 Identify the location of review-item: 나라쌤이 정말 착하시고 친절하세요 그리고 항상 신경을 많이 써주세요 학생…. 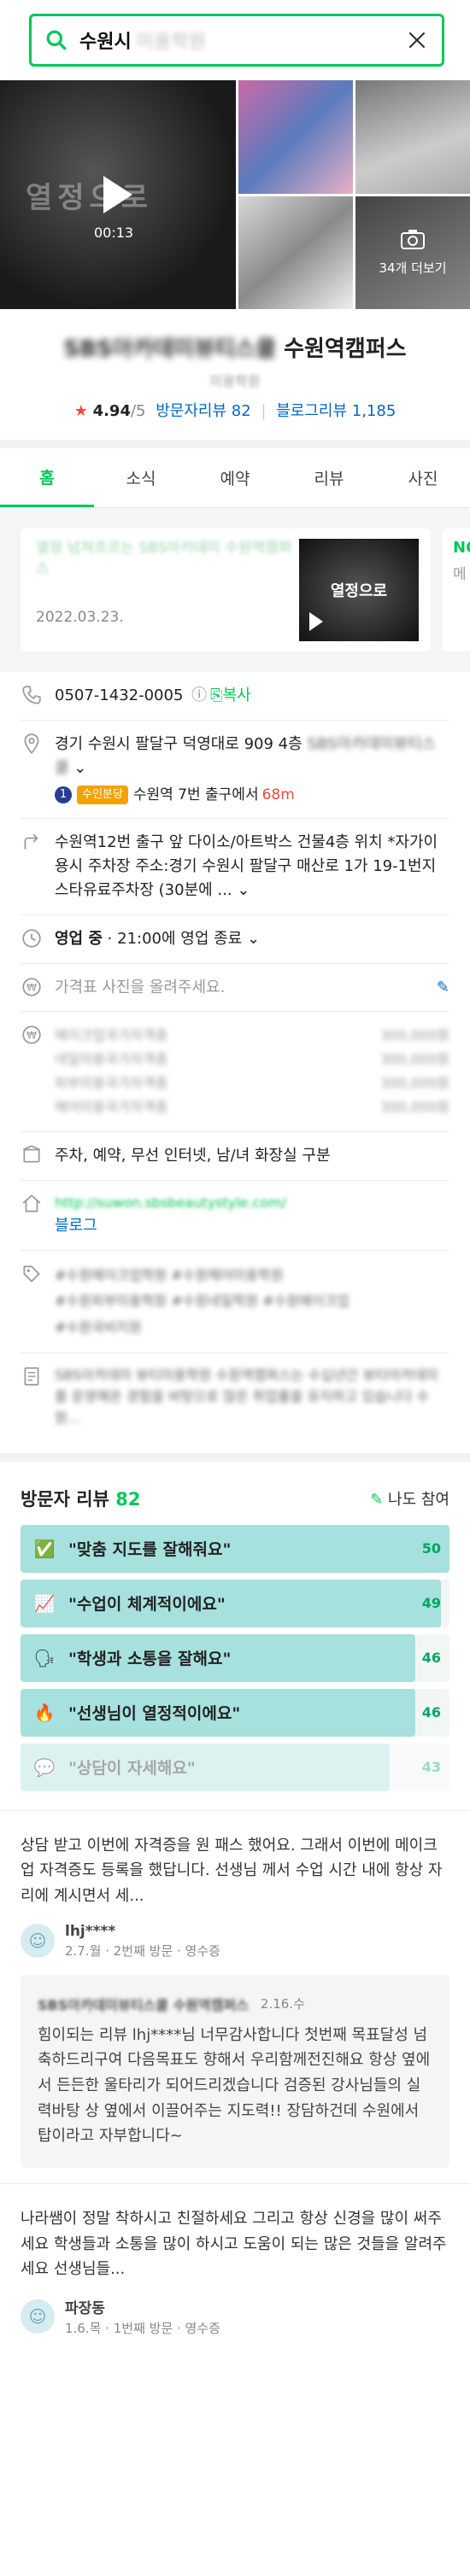
(234, 2273).